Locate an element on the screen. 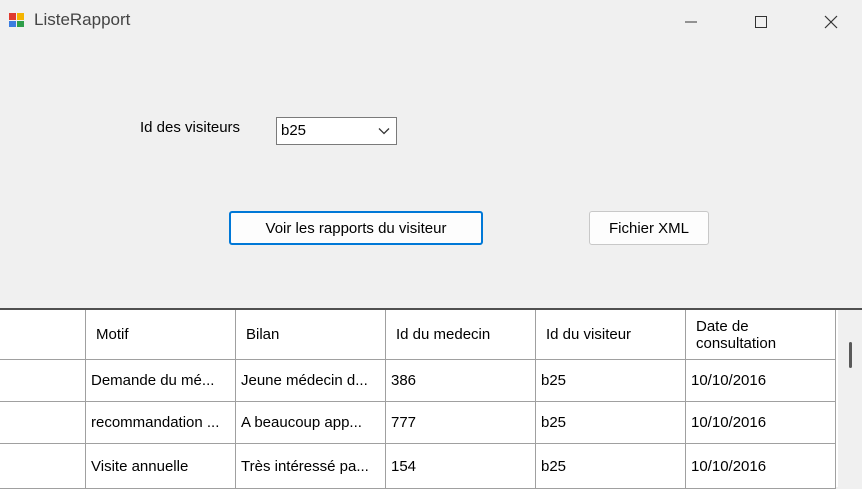 The width and height of the screenshot is (862, 489). column-header-date: Date de consultation is located at coordinates (761, 335).